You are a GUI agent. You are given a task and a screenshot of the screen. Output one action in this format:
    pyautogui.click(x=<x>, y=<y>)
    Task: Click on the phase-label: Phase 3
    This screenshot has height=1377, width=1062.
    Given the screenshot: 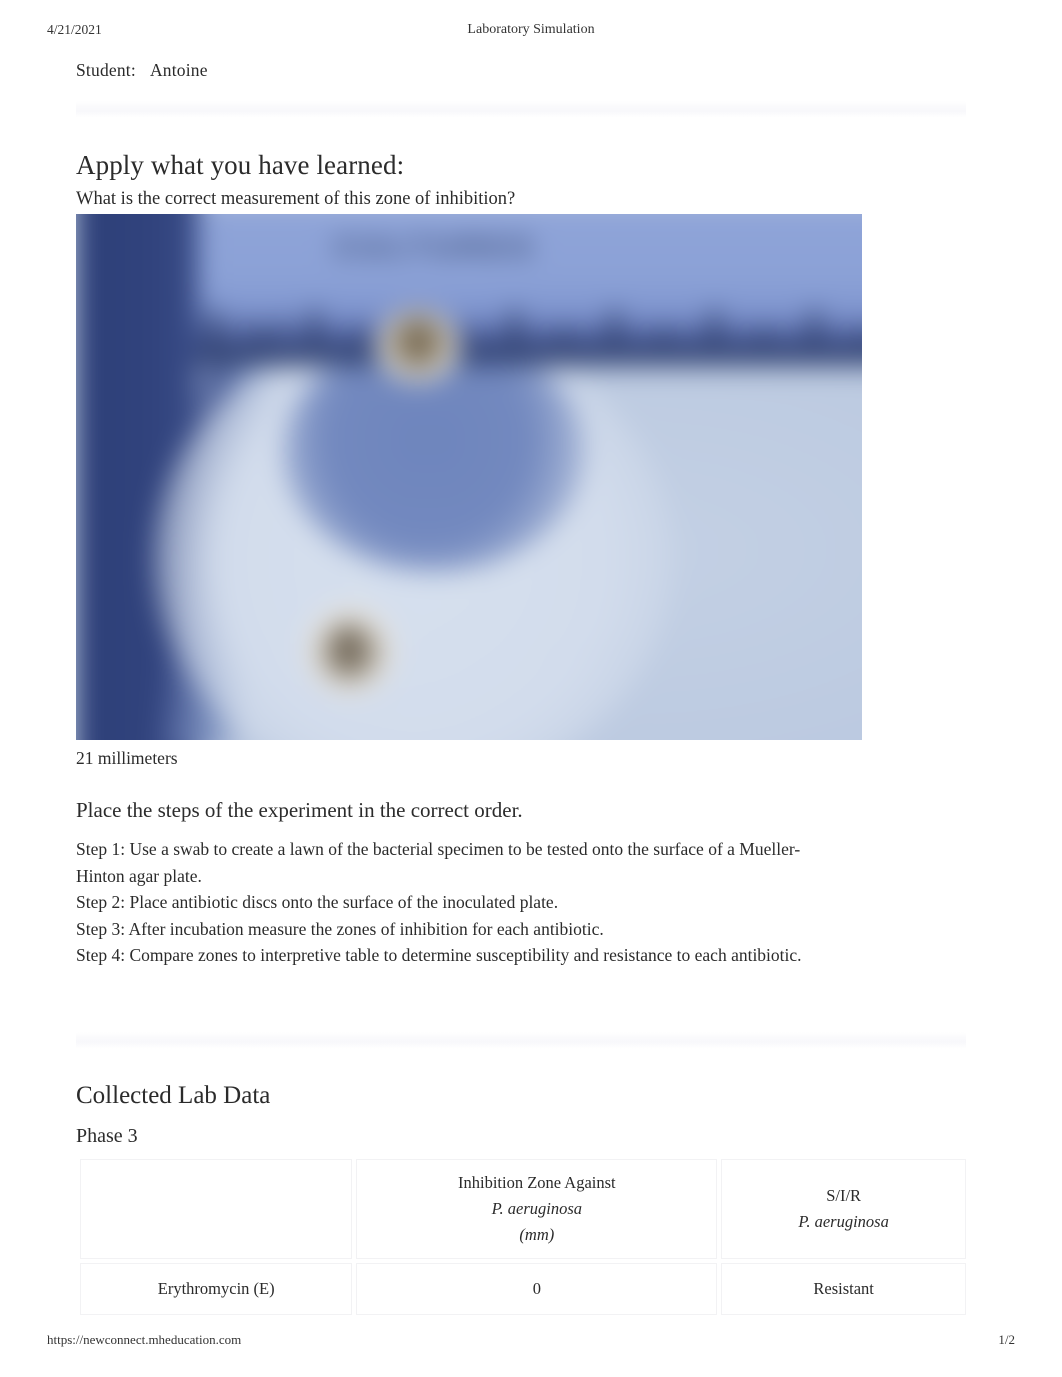 What is the action you would take?
    pyautogui.click(x=107, y=1136)
    